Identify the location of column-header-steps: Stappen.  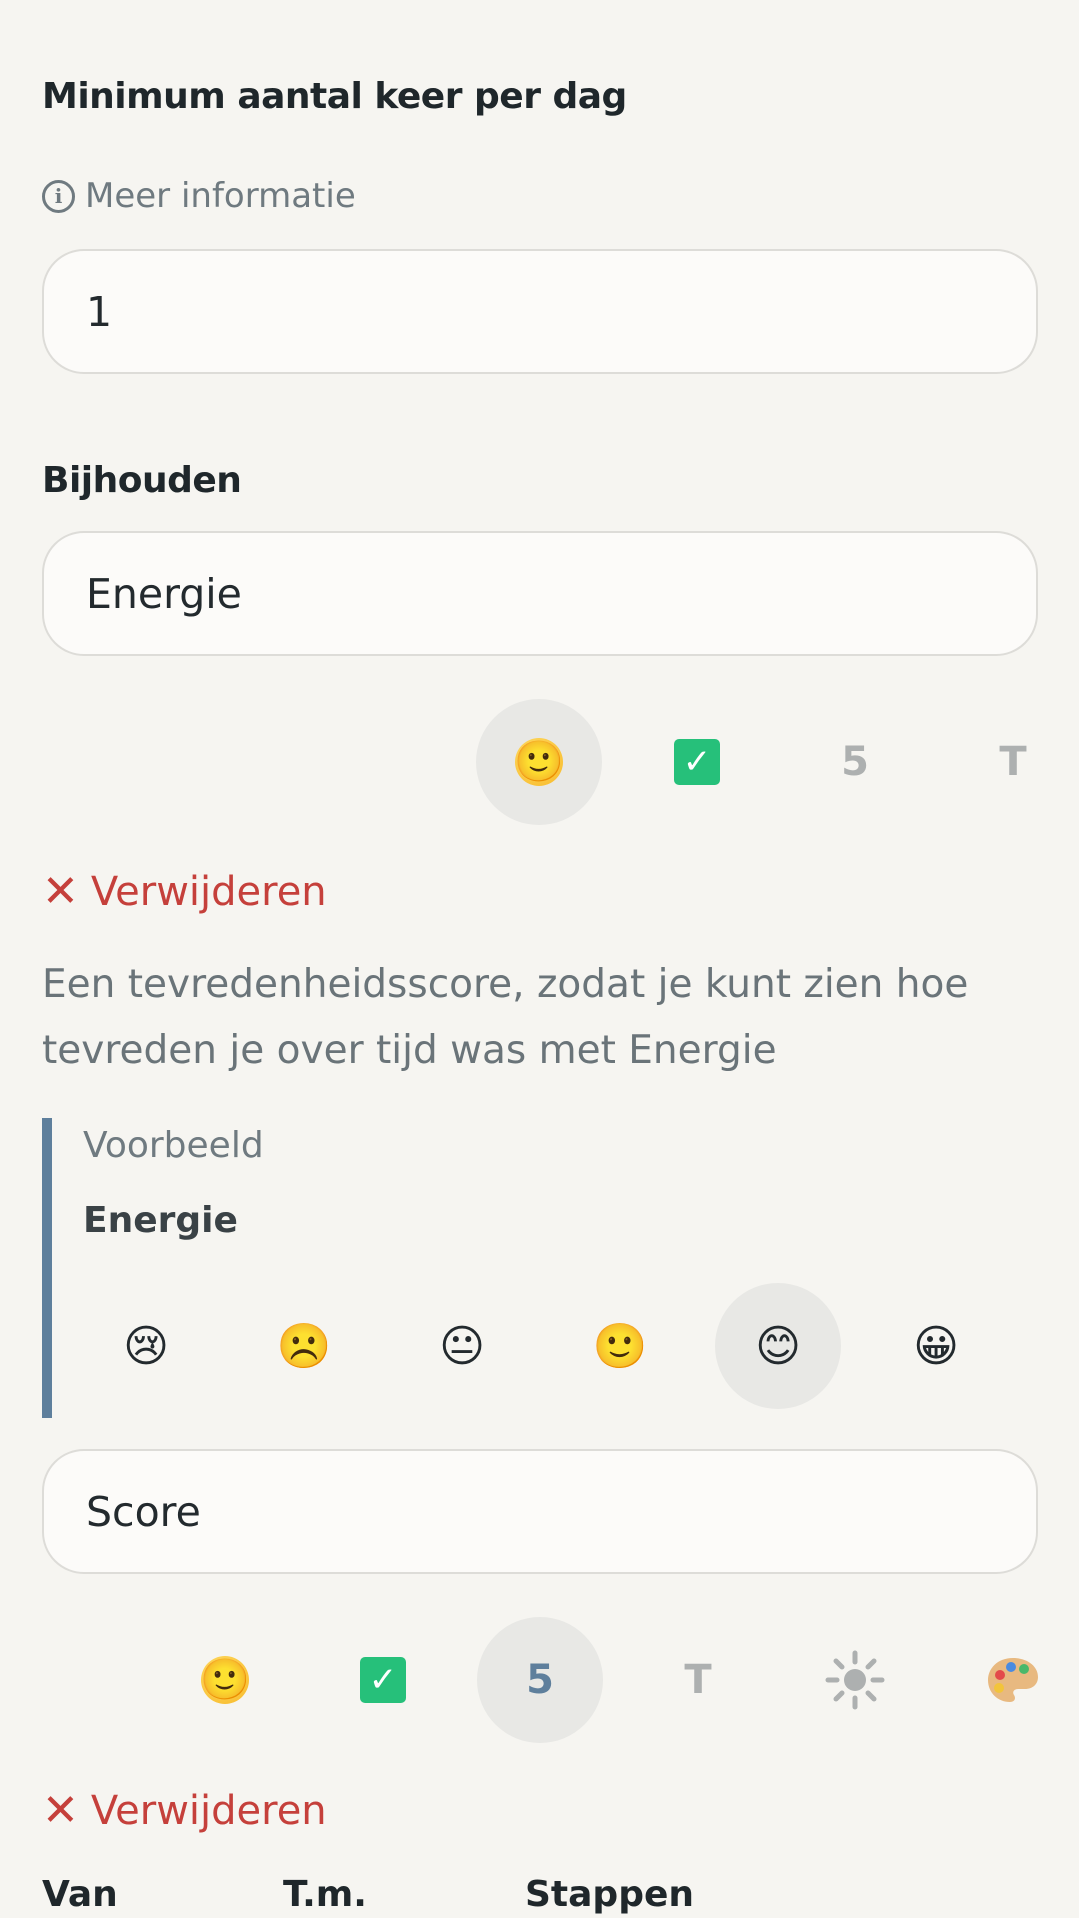
(610, 1894).